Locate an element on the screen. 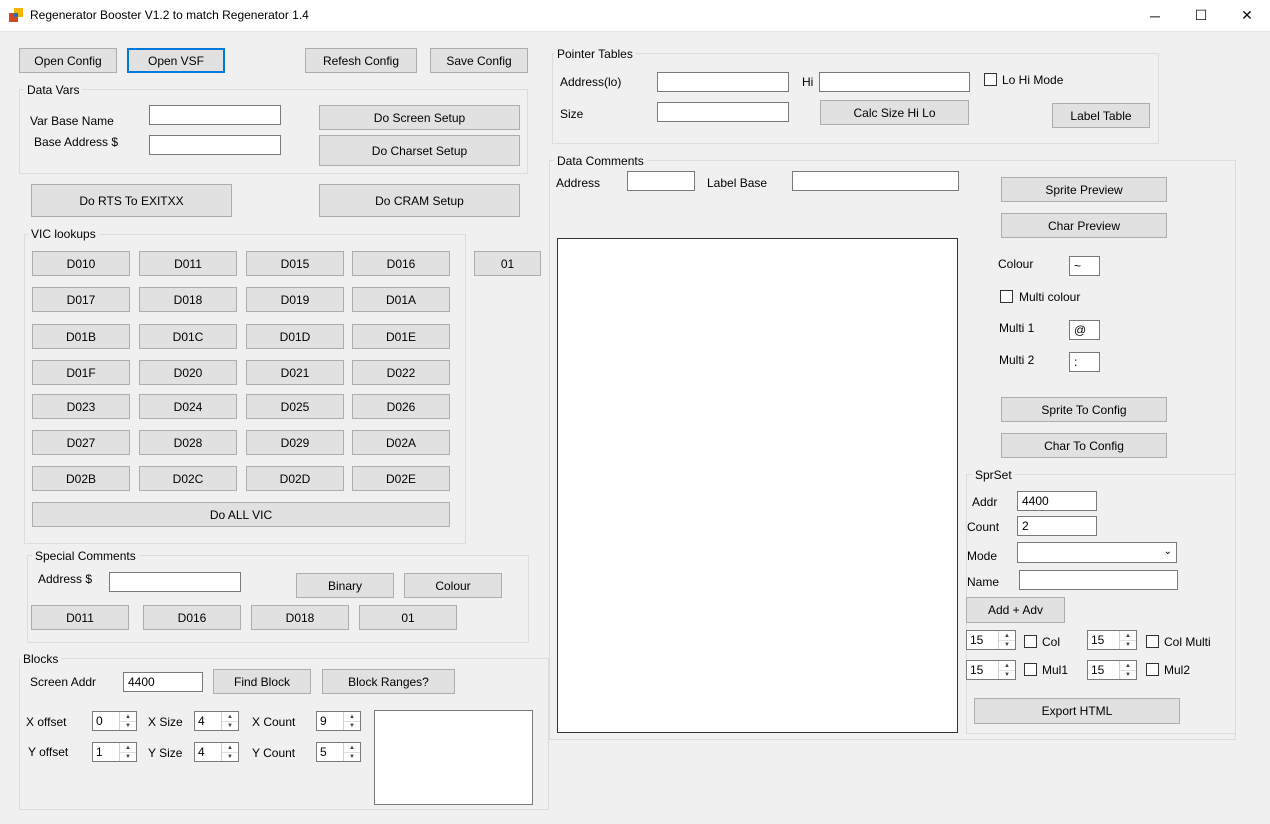 The height and width of the screenshot is (824, 1270). base-address-input is located at coordinates (215, 145).